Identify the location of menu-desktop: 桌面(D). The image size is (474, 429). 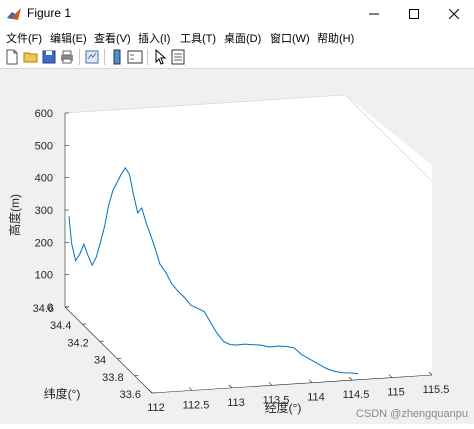
(242, 38).